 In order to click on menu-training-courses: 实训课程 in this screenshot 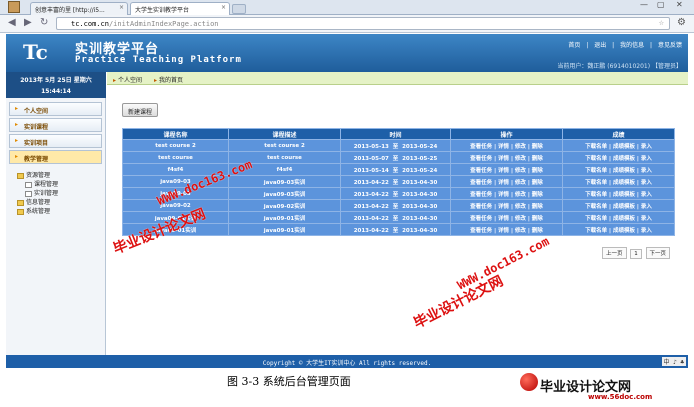, I will do `click(55, 125)`.